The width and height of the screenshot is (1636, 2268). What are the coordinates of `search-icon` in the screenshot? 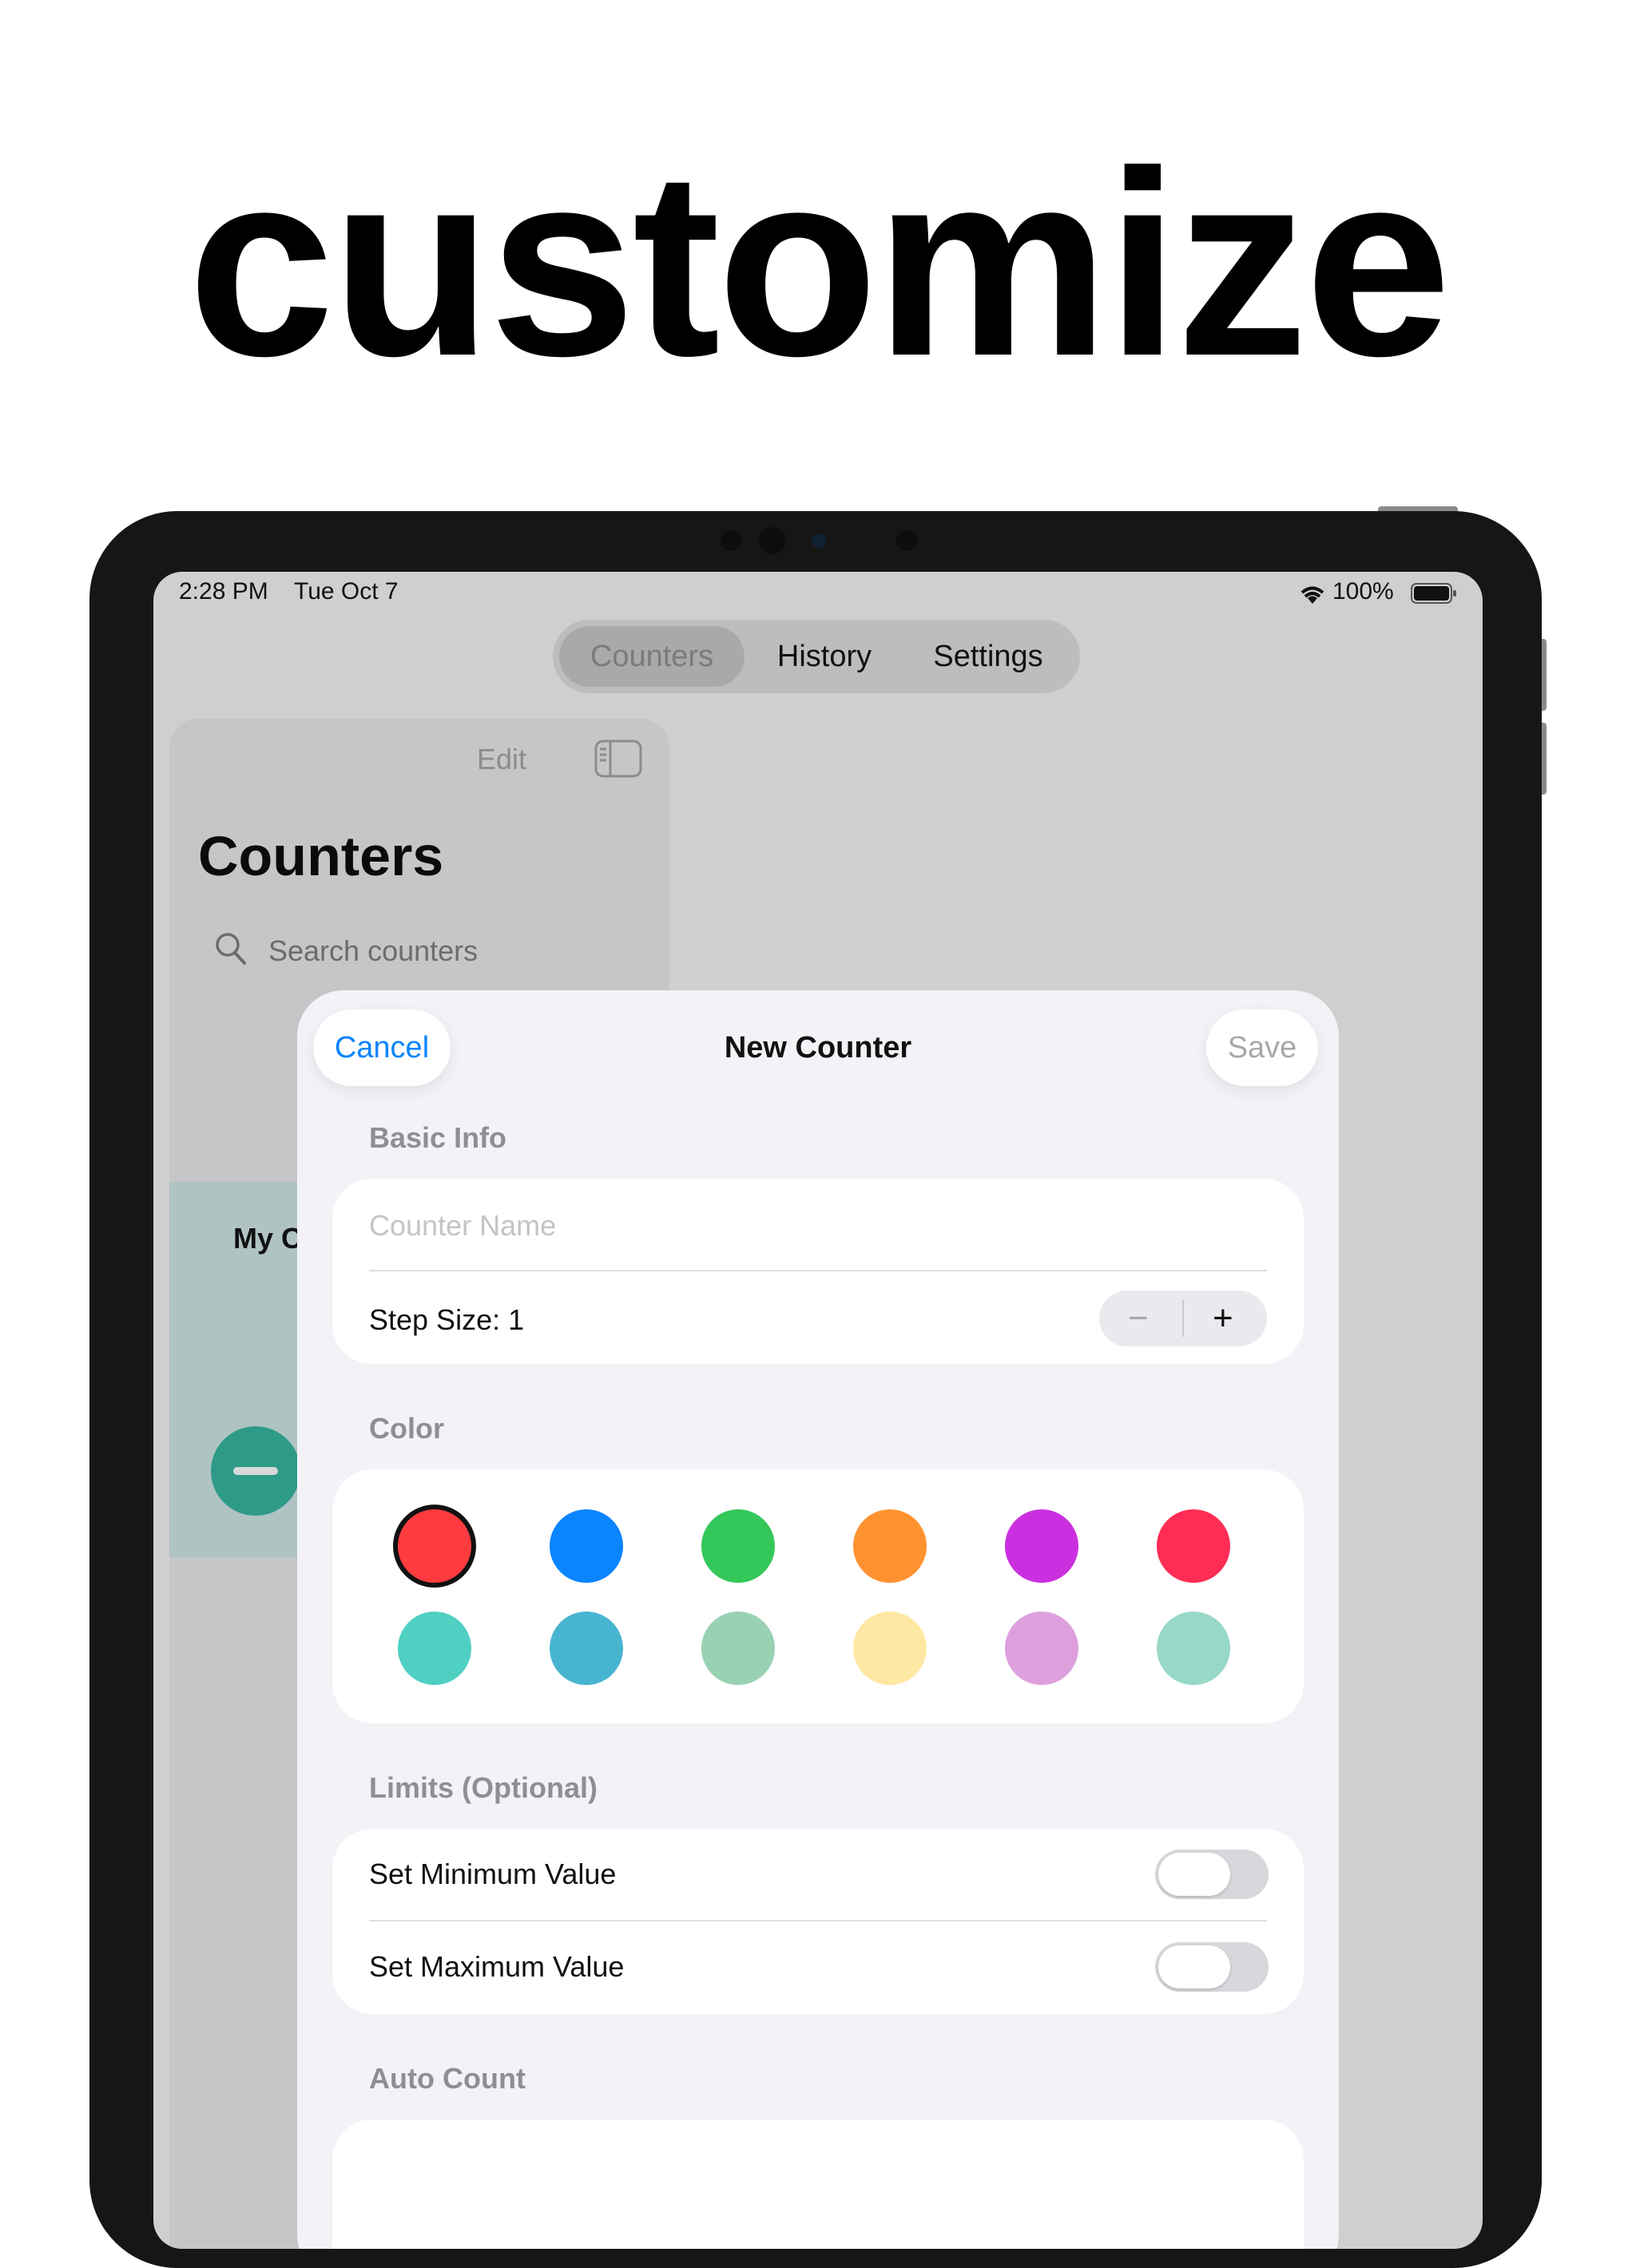 It's located at (231, 949).